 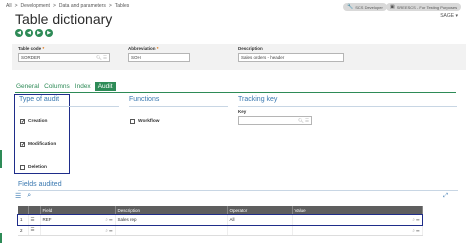 I want to click on description-input: Sales orders - header, so click(x=291, y=57).